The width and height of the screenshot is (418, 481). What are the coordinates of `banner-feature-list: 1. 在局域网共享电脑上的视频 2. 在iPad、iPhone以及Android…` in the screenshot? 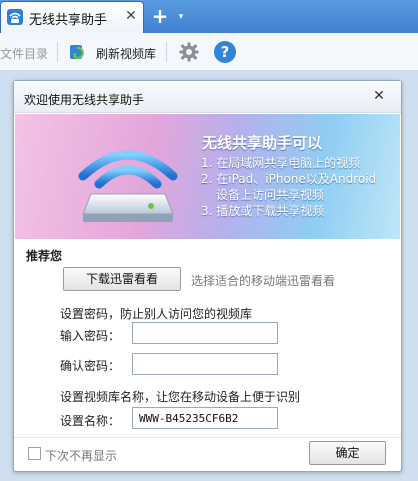 It's located at (288, 187).